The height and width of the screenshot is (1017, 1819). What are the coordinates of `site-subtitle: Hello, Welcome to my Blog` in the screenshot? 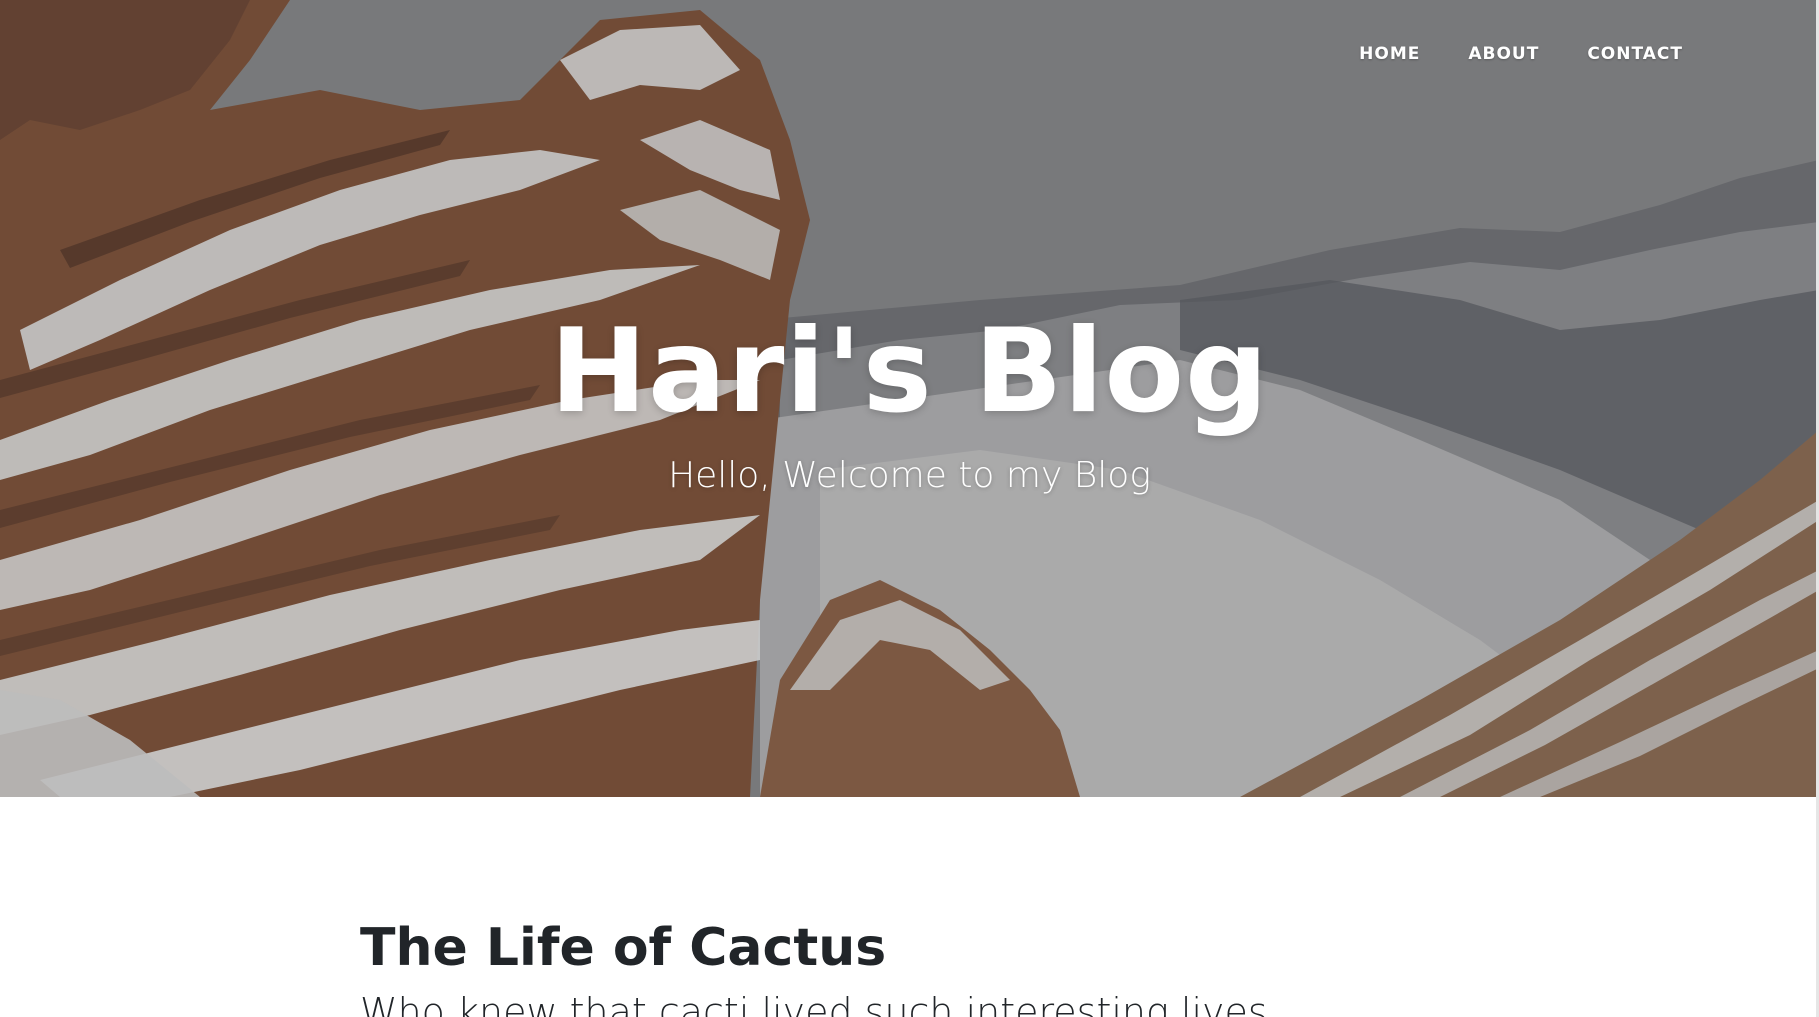 It's located at (909, 475).